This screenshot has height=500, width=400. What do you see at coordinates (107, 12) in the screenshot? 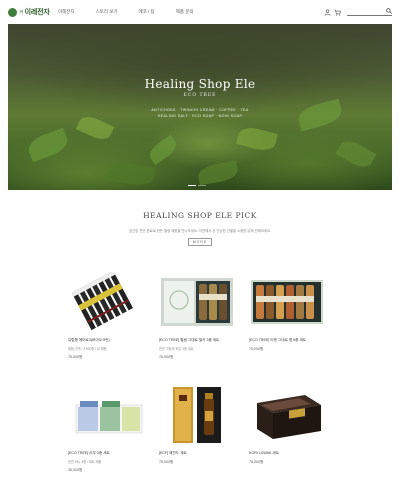
I see `nav-item-story: 스토리 보기` at bounding box center [107, 12].